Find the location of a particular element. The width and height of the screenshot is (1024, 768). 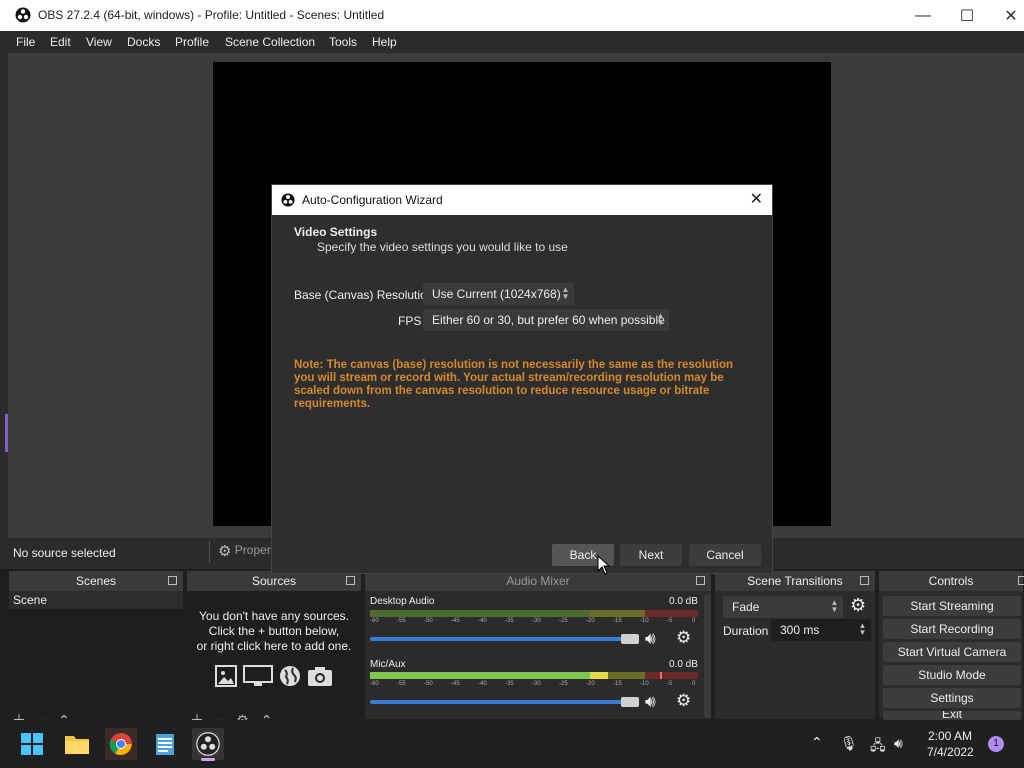

no-source-label: No source selected is located at coordinates (64, 553).